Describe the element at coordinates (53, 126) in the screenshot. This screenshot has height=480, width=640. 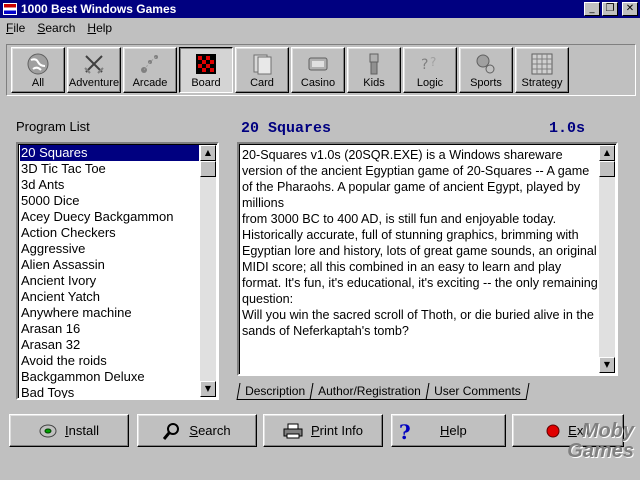
I see `program-list-label: Program List` at that location.